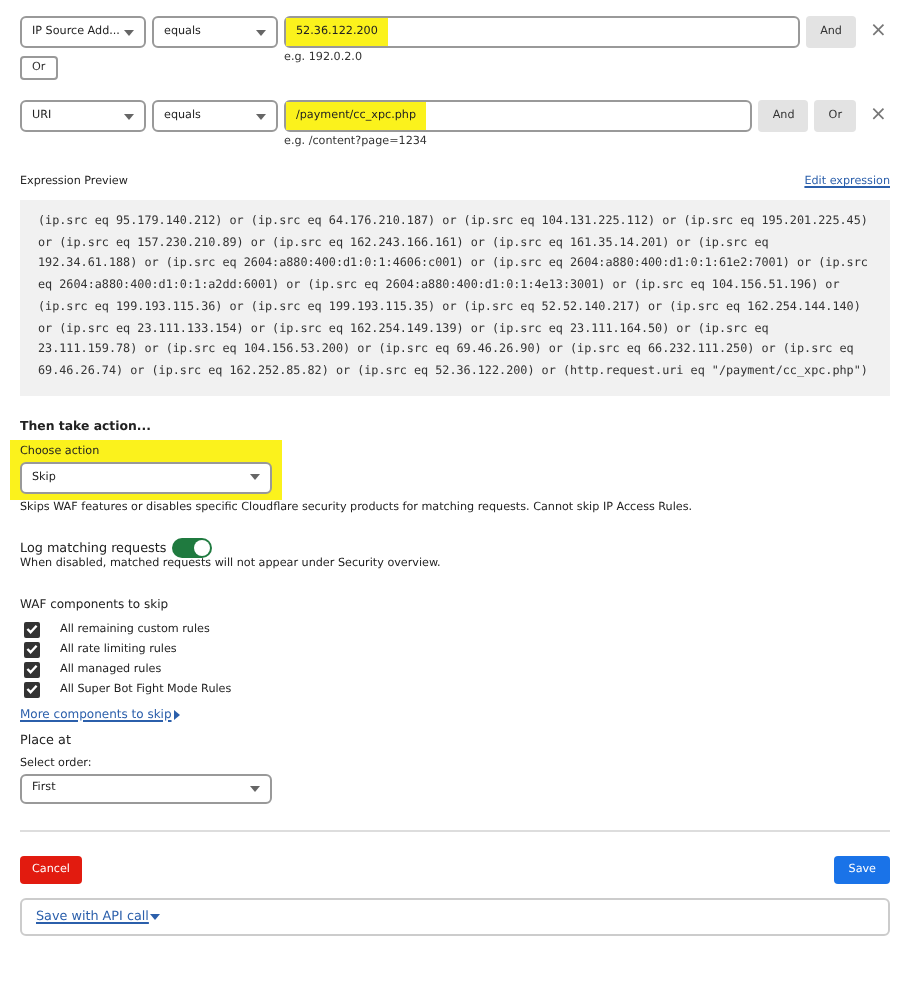  What do you see at coordinates (176, 714) in the screenshot?
I see `expand-arrow-icon` at bounding box center [176, 714].